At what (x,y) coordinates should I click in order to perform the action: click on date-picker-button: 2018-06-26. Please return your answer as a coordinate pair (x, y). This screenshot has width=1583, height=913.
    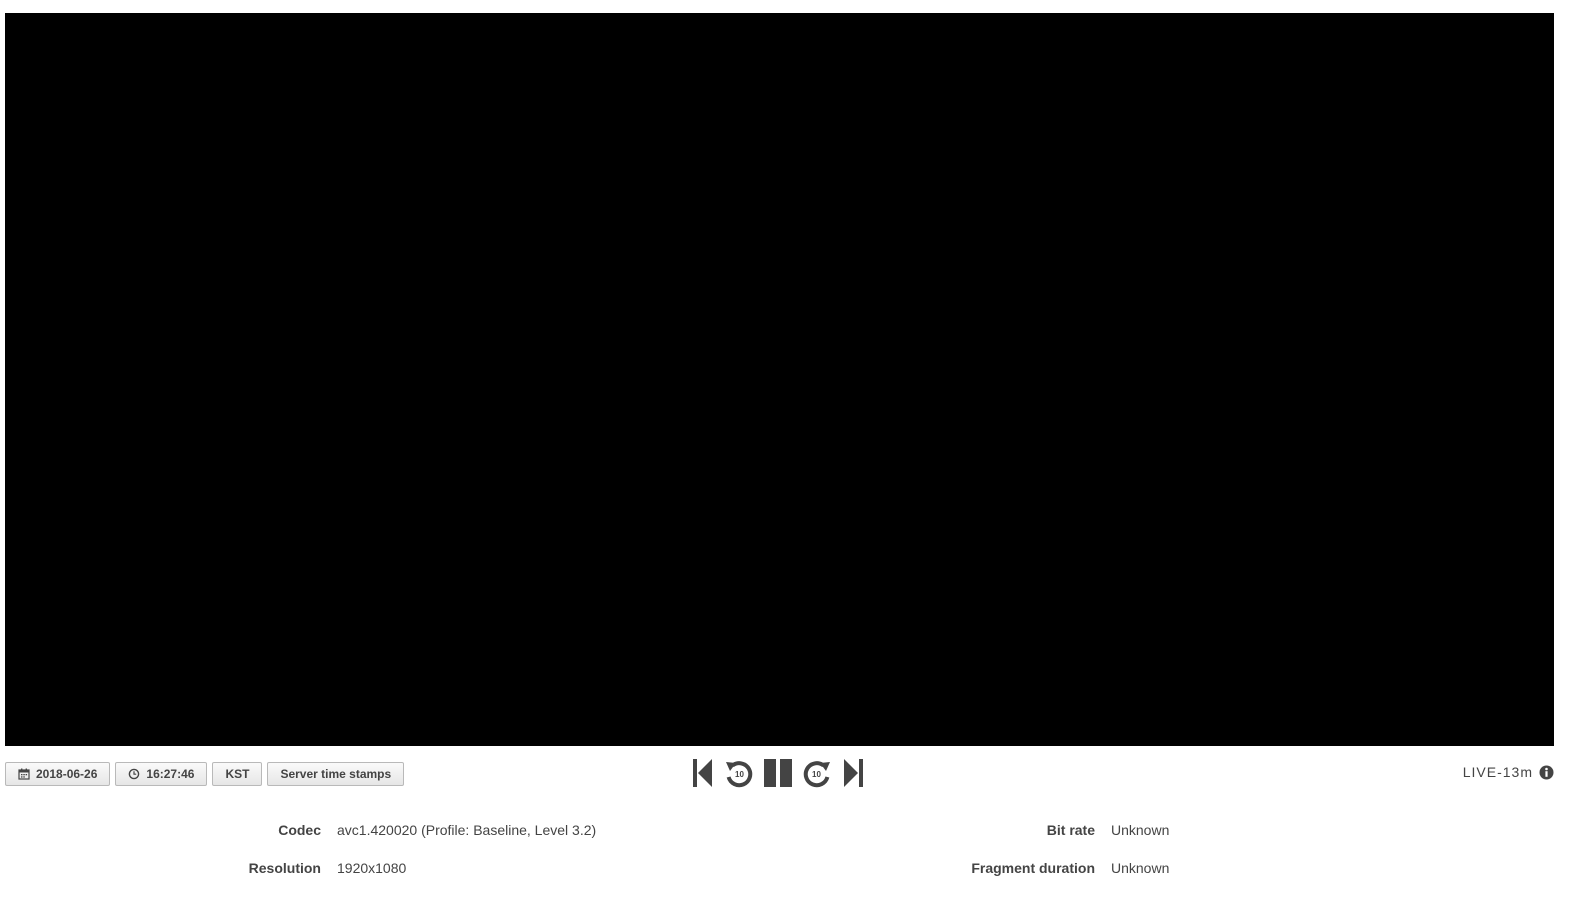
    Looking at the image, I should click on (58, 774).